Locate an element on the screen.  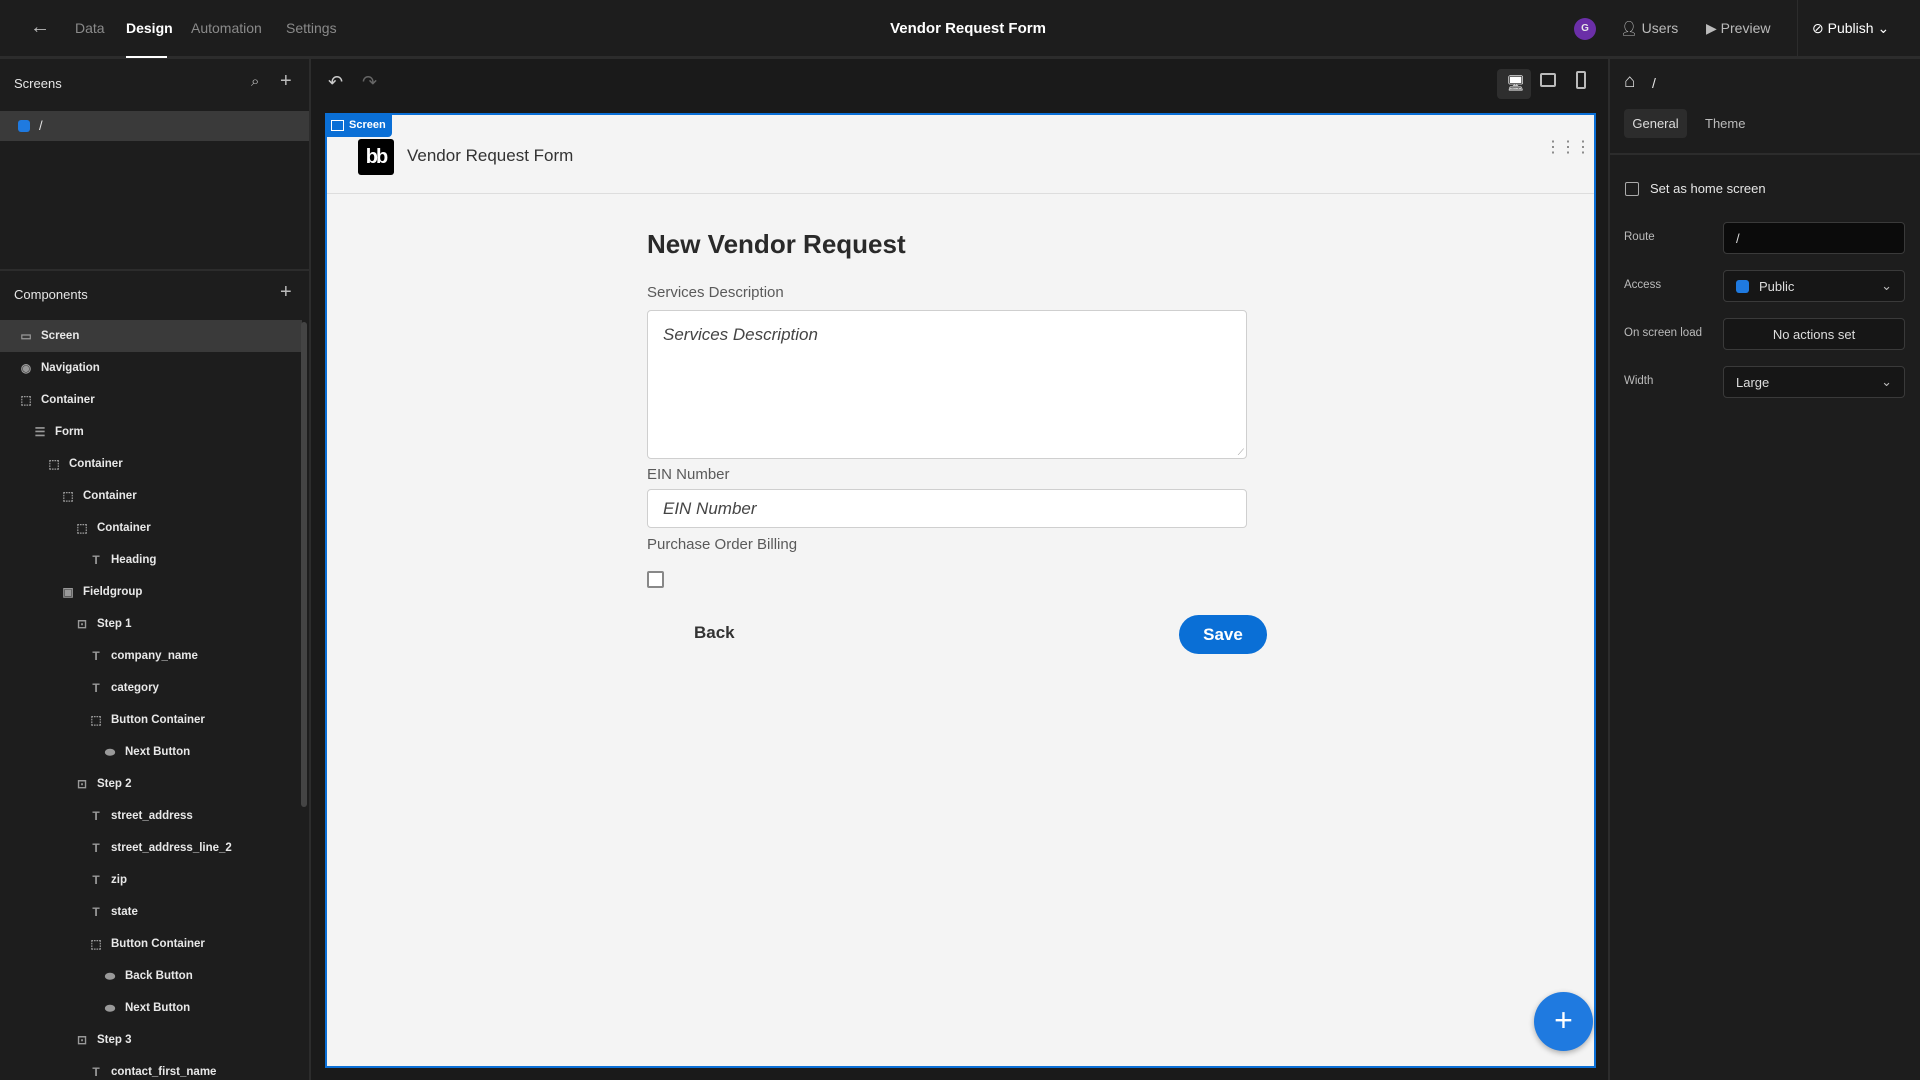
screen-icon: ▭ is located at coordinates (26, 336).